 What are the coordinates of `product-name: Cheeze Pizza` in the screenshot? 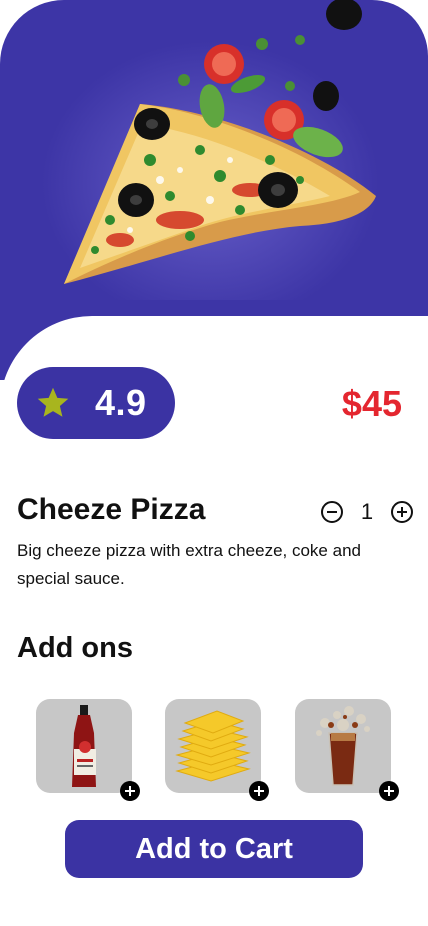 It's located at (111, 509).